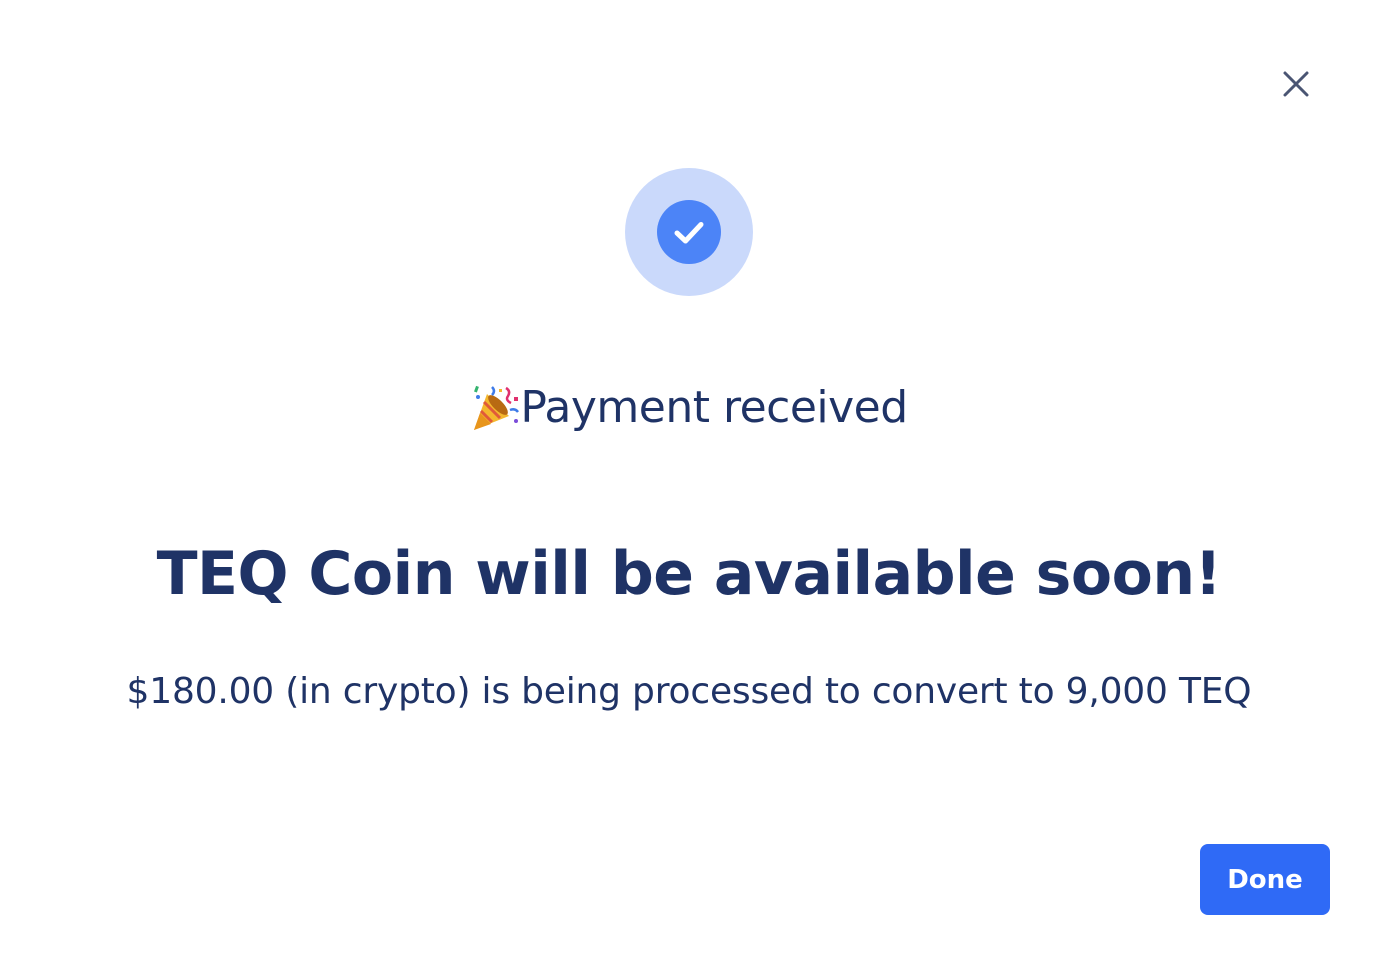 The height and width of the screenshot is (964, 1378). Describe the element at coordinates (1265, 879) in the screenshot. I see `done-button: Done` at that location.